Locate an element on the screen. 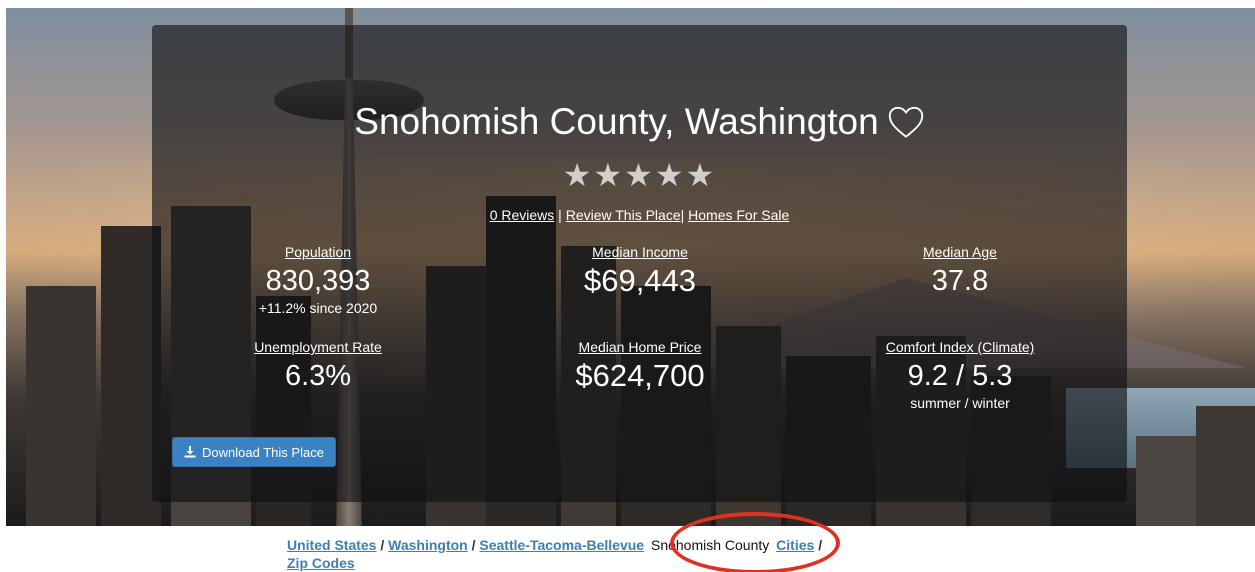 The width and height of the screenshot is (1255, 572). median-age-value: 37.8 is located at coordinates (960, 281).